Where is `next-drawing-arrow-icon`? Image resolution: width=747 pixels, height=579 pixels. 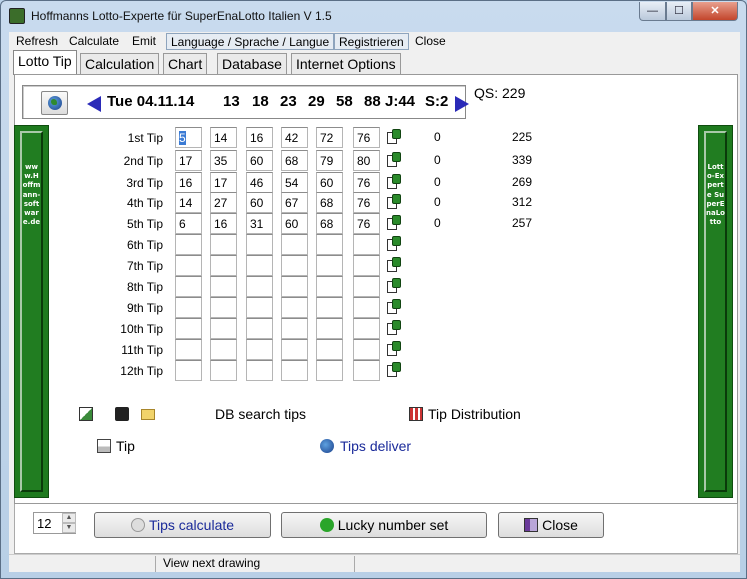
next-drawing-arrow-icon is located at coordinates (462, 104).